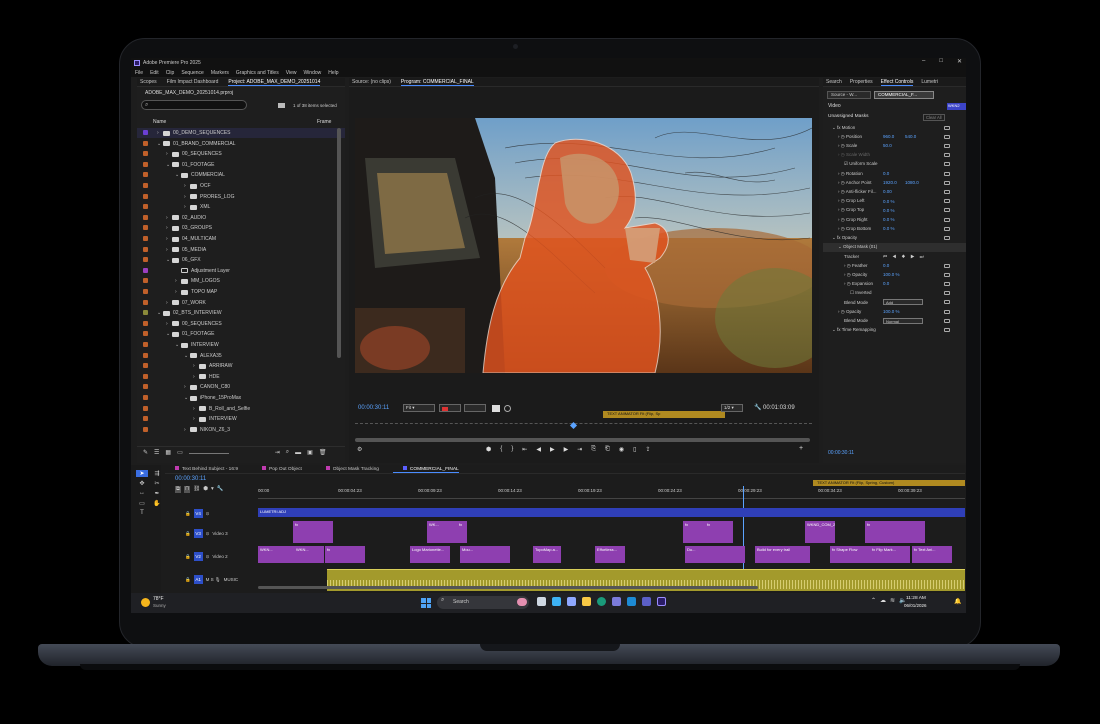 Image resolution: width=1100 pixels, height=724 pixels. Describe the element at coordinates (894, 256) in the screenshot. I see `effect-row: Tracker ⏮ ◀ ◆ ▶ ⏭` at that location.